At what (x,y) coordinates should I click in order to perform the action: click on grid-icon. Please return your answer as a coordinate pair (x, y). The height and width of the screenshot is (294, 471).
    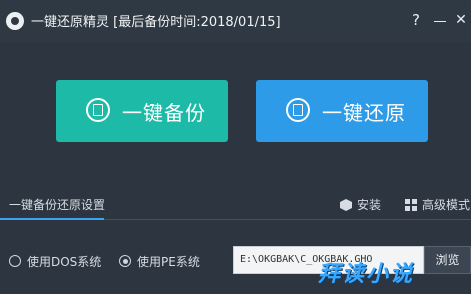
    Looking at the image, I should click on (411, 205).